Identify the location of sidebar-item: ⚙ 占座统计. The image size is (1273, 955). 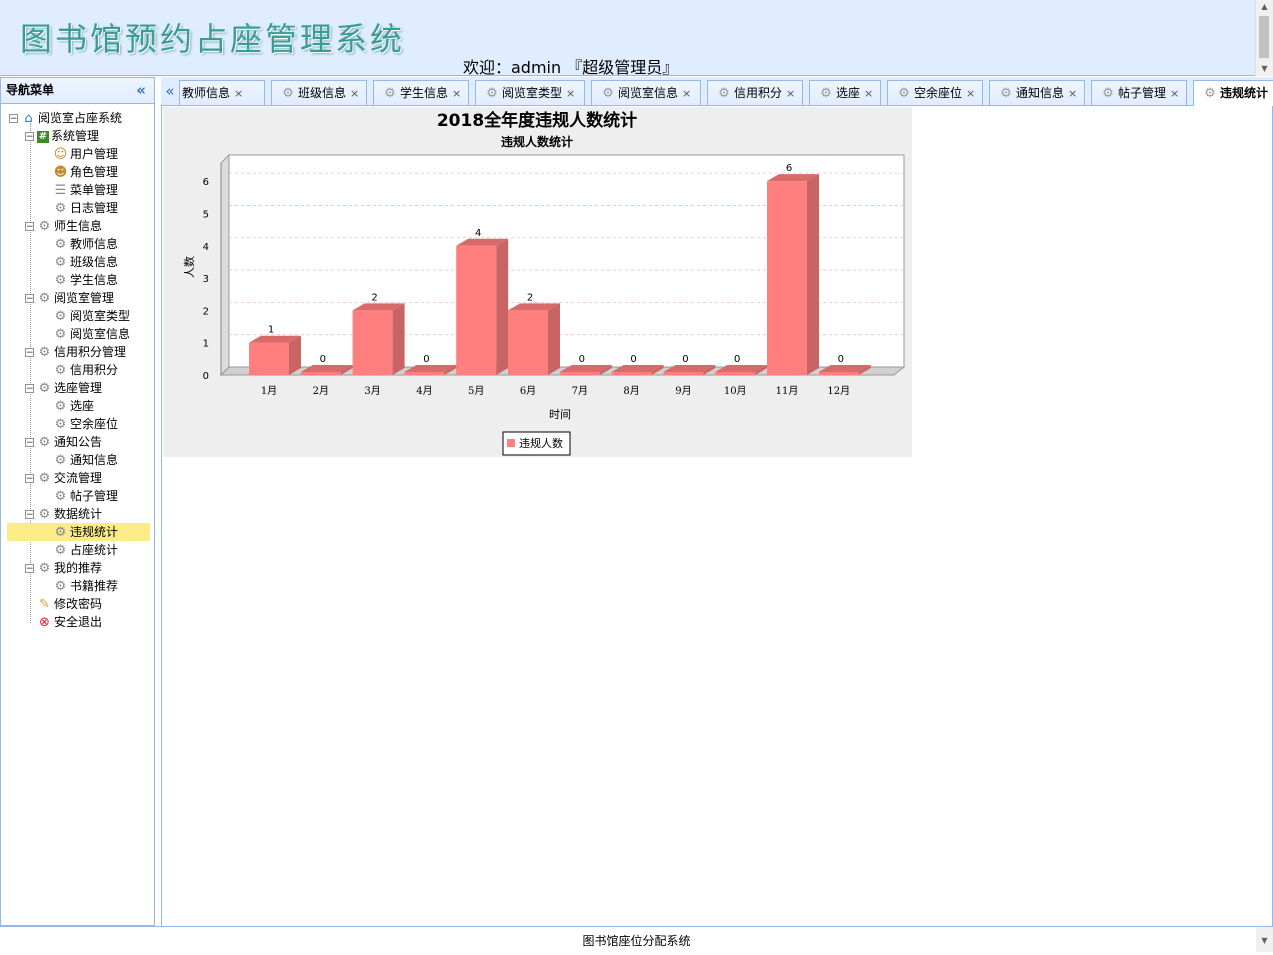
(85, 550).